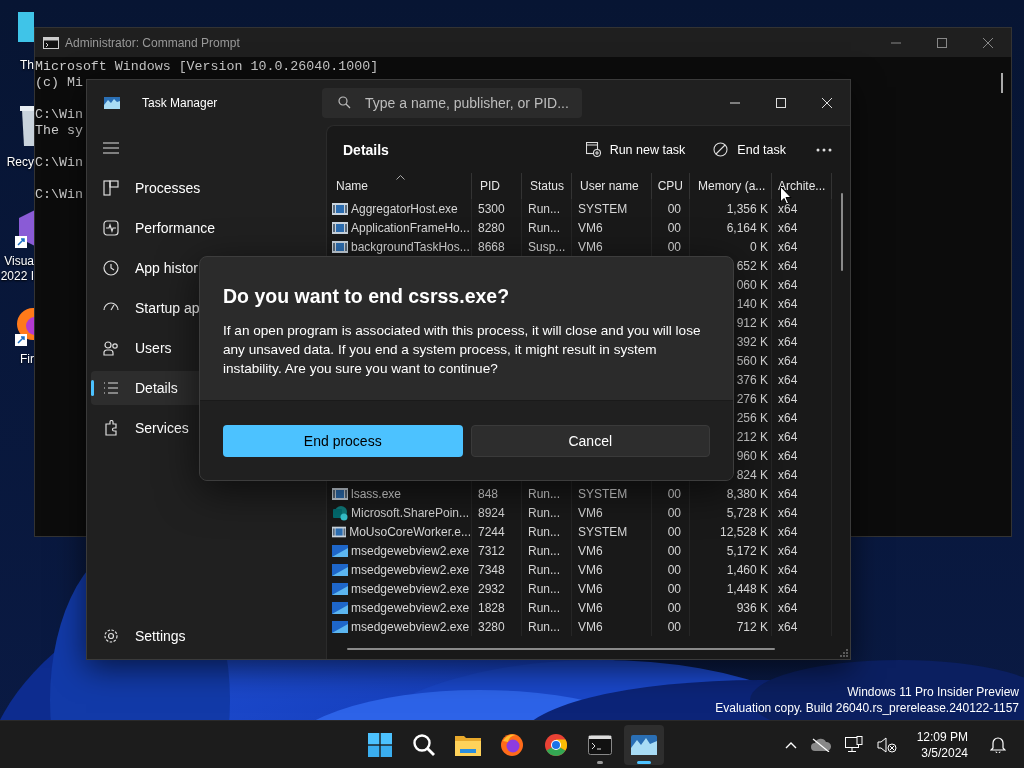 This screenshot has height=768, width=1024. Describe the element at coordinates (152, 42) in the screenshot. I see `window-title: Administrator: Command Prompt` at that location.